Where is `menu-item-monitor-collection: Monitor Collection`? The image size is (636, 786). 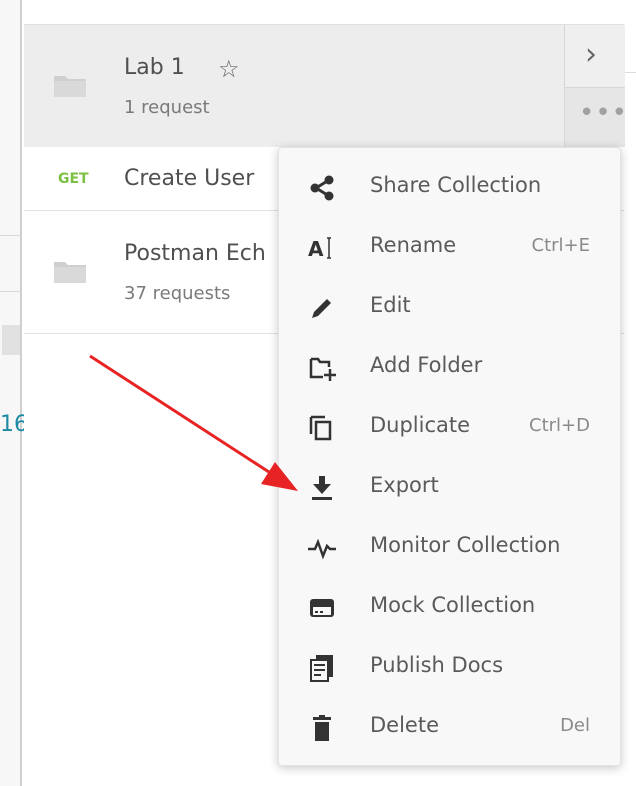 menu-item-monitor-collection: Monitor Collection is located at coordinates (449, 548).